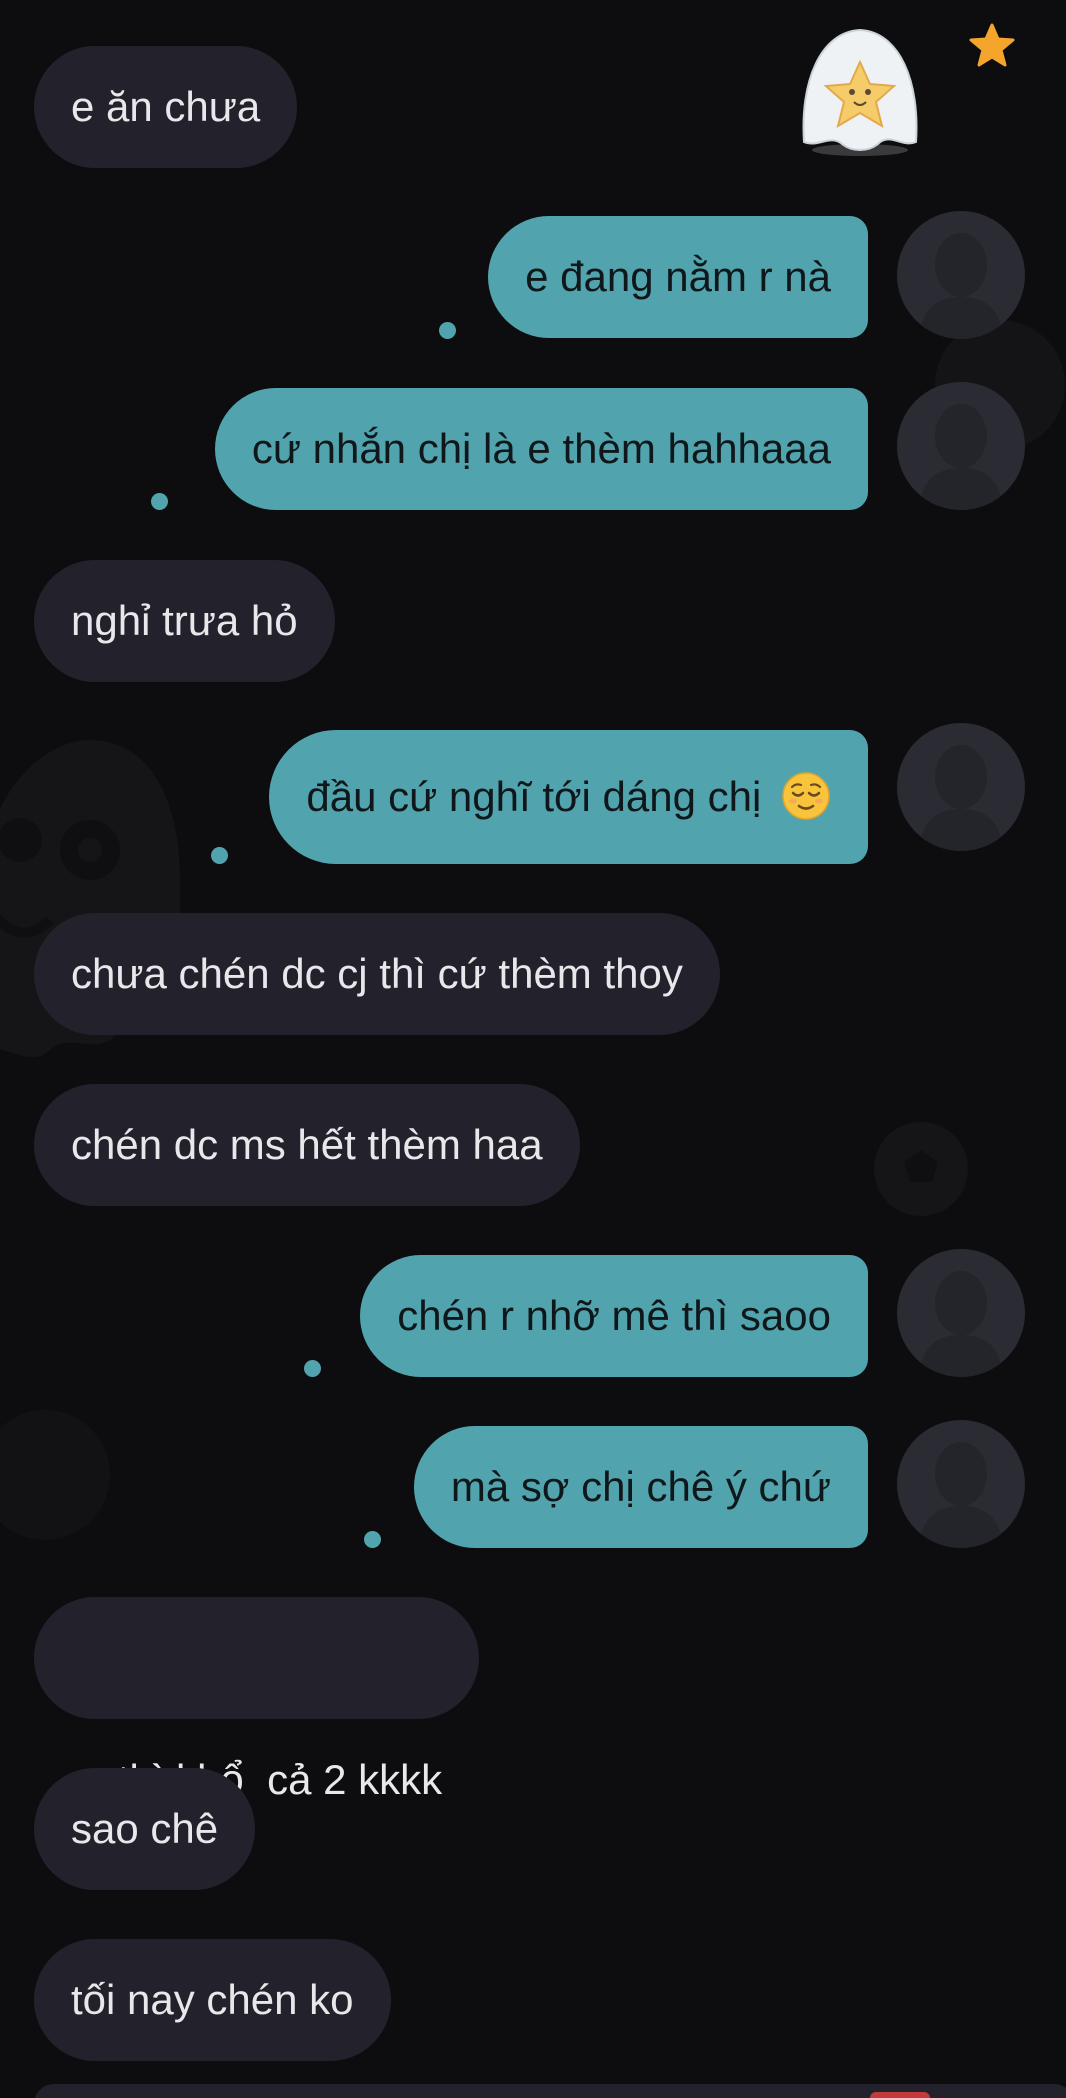  I want to click on outgoing-message-bubble: chén r nhỡ mê thì saoo, so click(614, 1316).